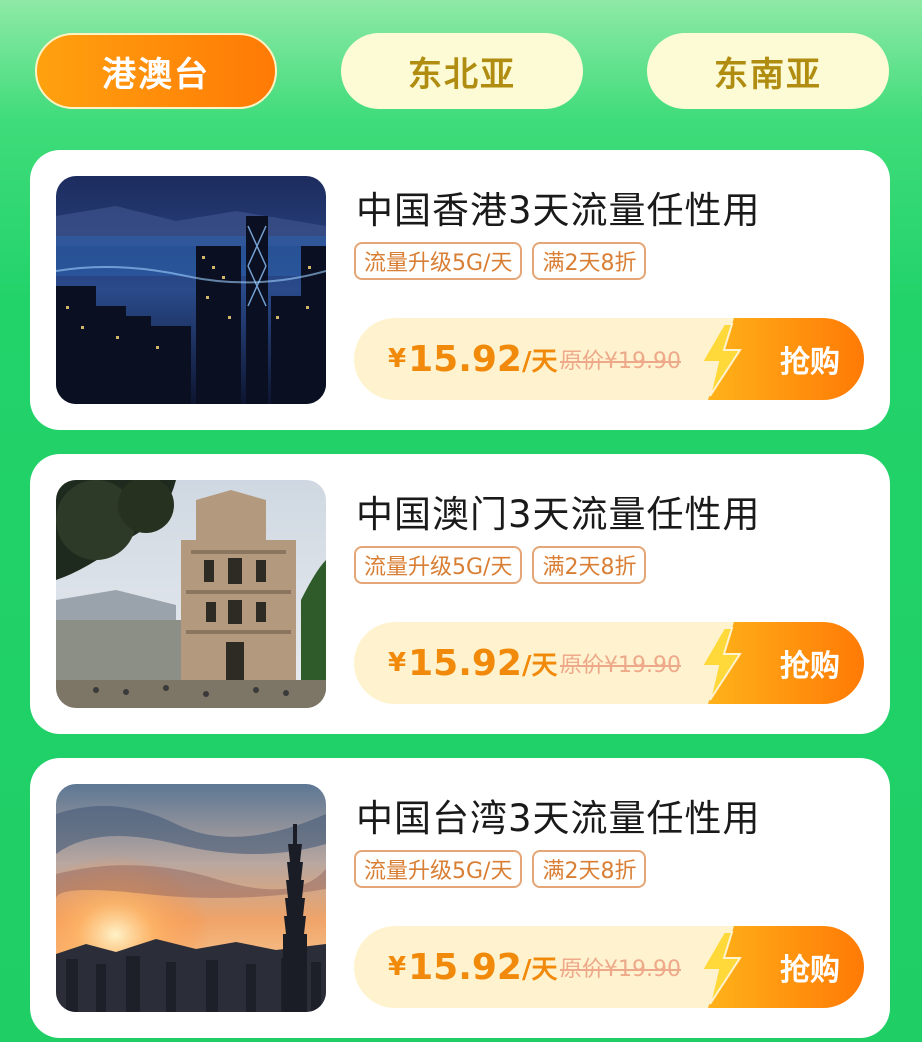 The height and width of the screenshot is (1042, 922). What do you see at coordinates (156, 71) in the screenshot?
I see `tab-hk-macau-taiwan: 港澳台` at bounding box center [156, 71].